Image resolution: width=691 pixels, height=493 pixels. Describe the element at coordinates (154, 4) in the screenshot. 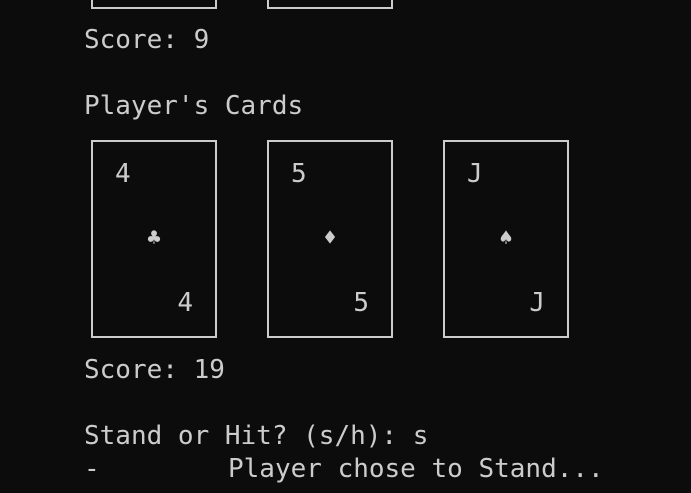

I see `dealer-card-1-bottom` at that location.